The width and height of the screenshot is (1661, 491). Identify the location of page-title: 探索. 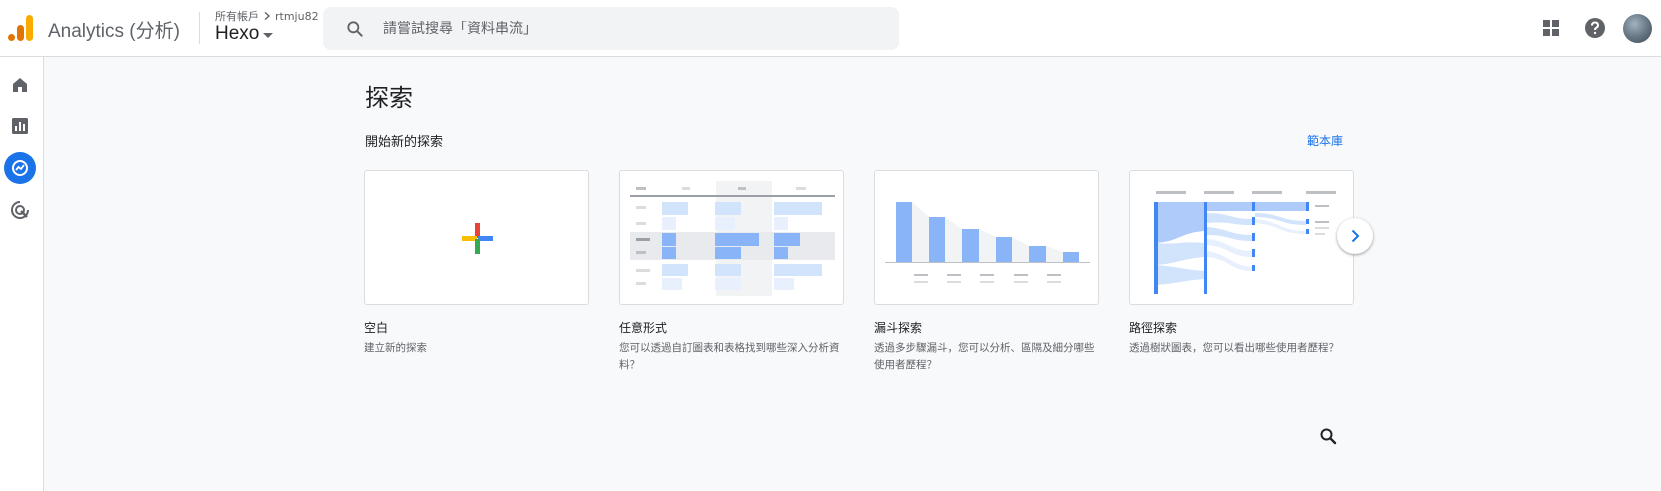
(389, 98).